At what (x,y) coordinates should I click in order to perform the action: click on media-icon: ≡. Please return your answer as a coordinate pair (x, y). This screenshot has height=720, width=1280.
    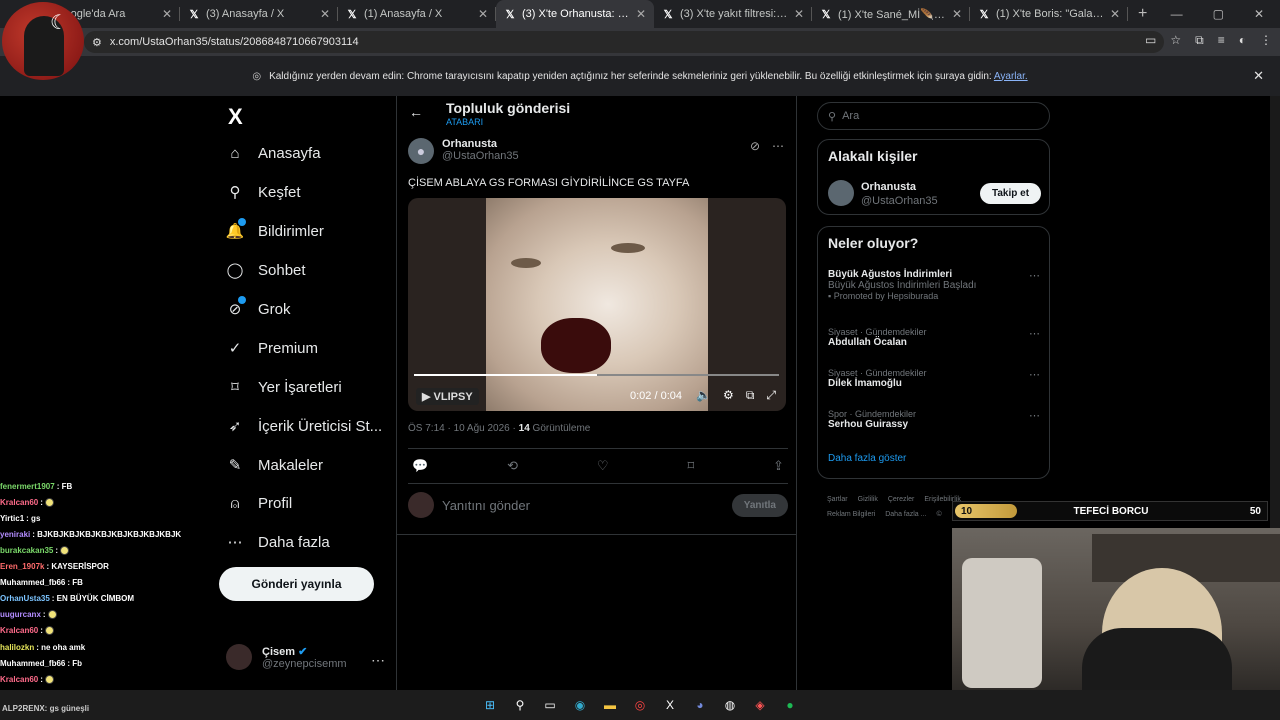
    Looking at the image, I should click on (1221, 40).